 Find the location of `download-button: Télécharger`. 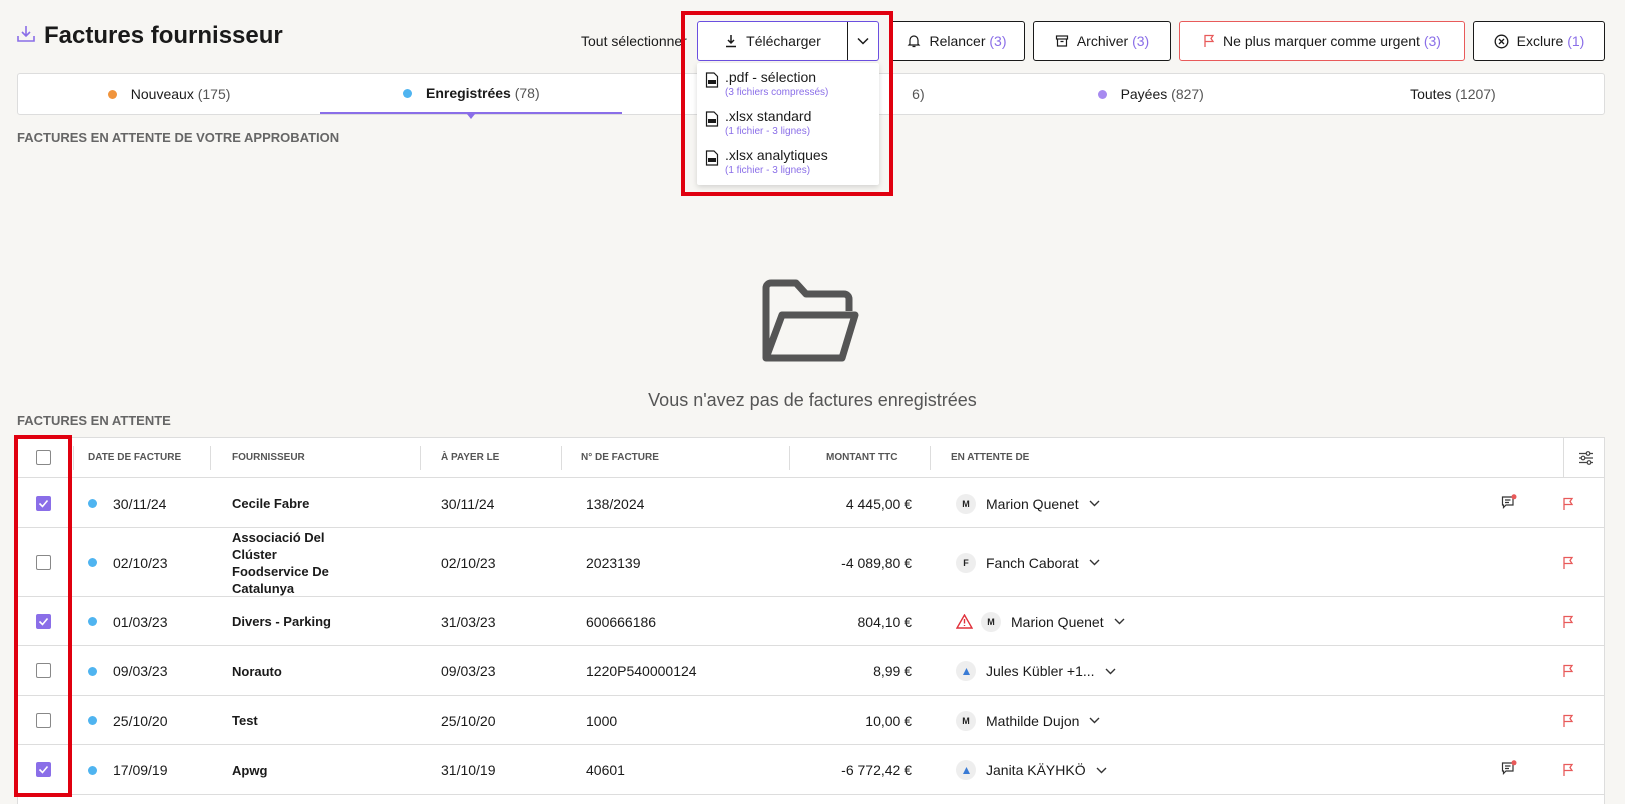

download-button: Télécharger is located at coordinates (773, 41).